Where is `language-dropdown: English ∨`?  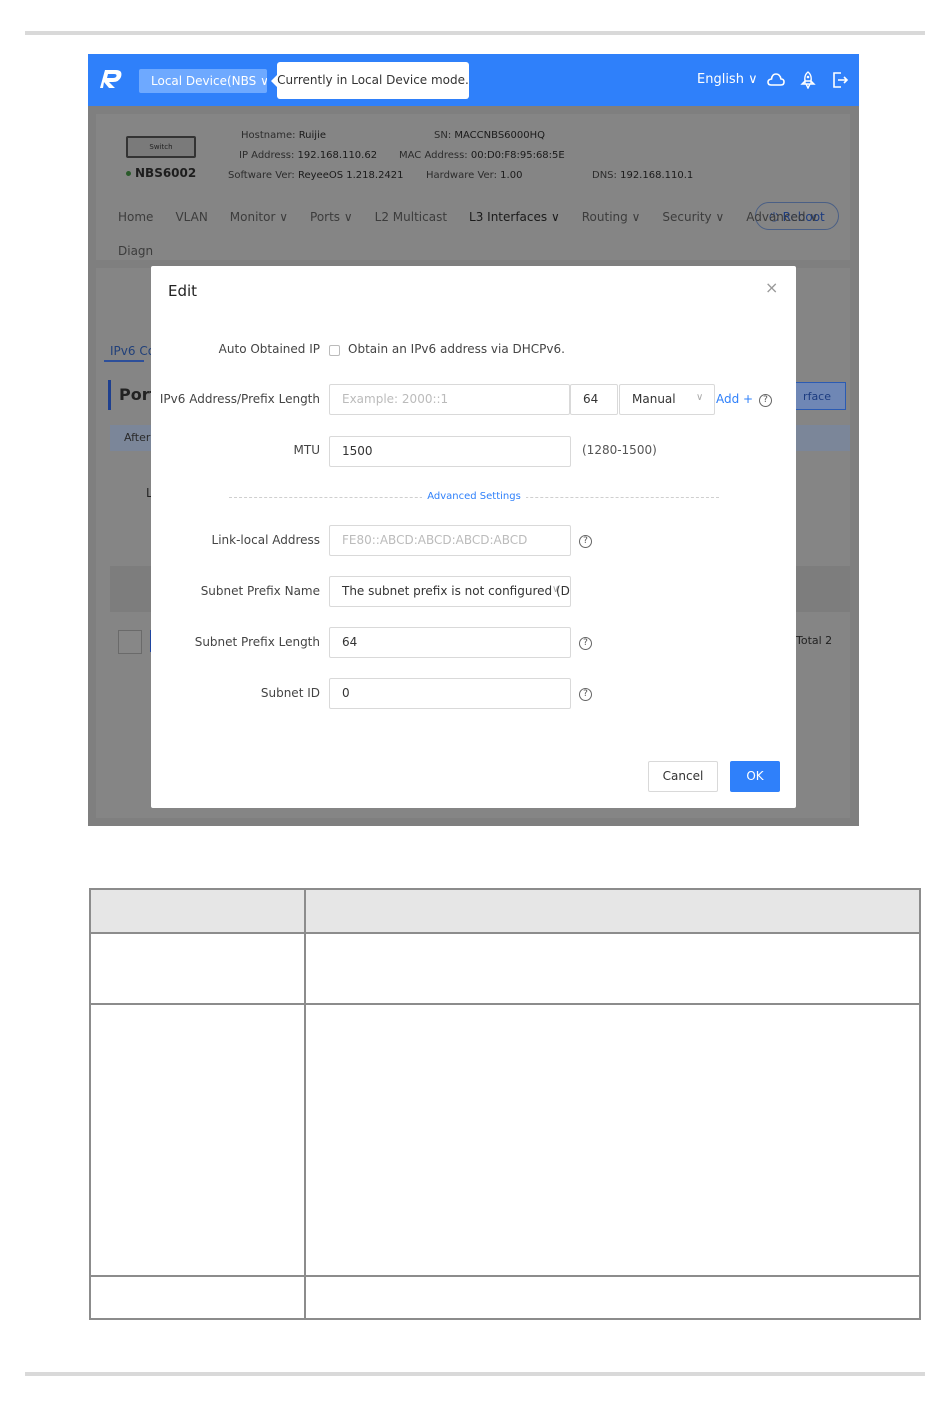 language-dropdown: English ∨ is located at coordinates (727, 80).